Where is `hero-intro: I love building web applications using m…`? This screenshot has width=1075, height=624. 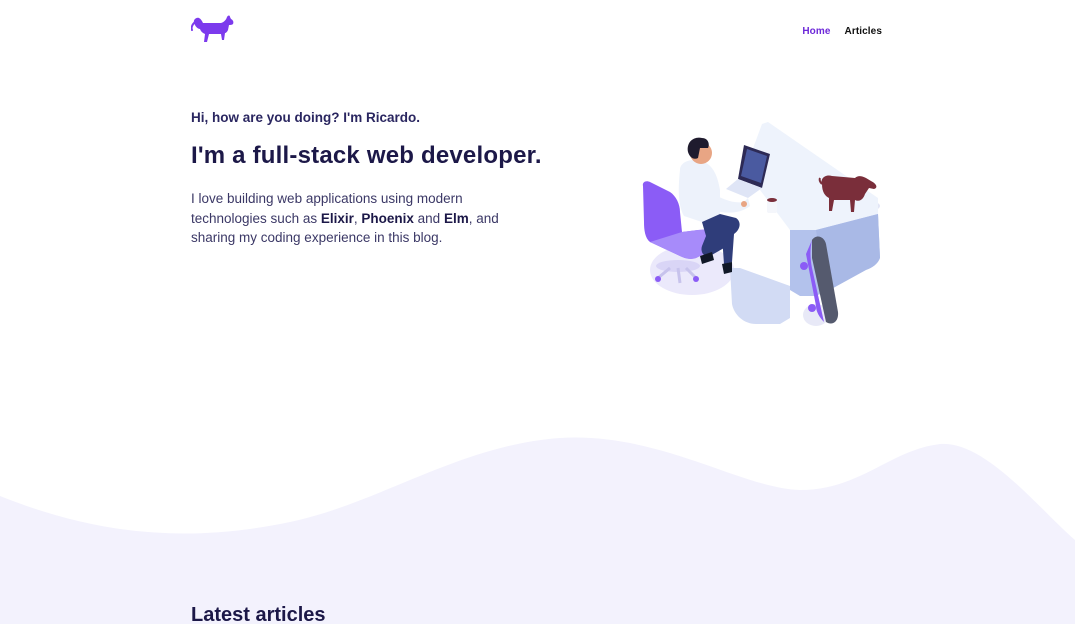 hero-intro: I love building web applications using m… is located at coordinates (351, 218).